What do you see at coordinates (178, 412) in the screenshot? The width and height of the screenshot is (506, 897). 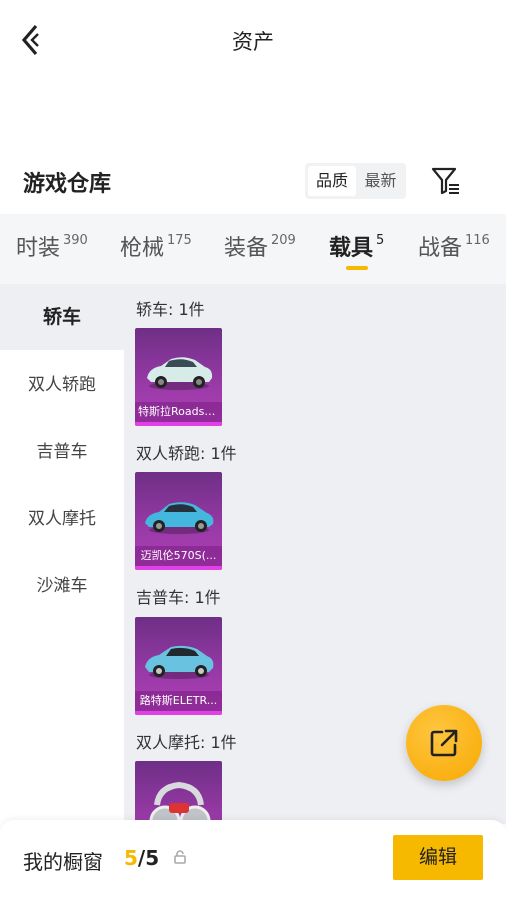 I see `vehicle-name: 特斯拉Roadster` at bounding box center [178, 412].